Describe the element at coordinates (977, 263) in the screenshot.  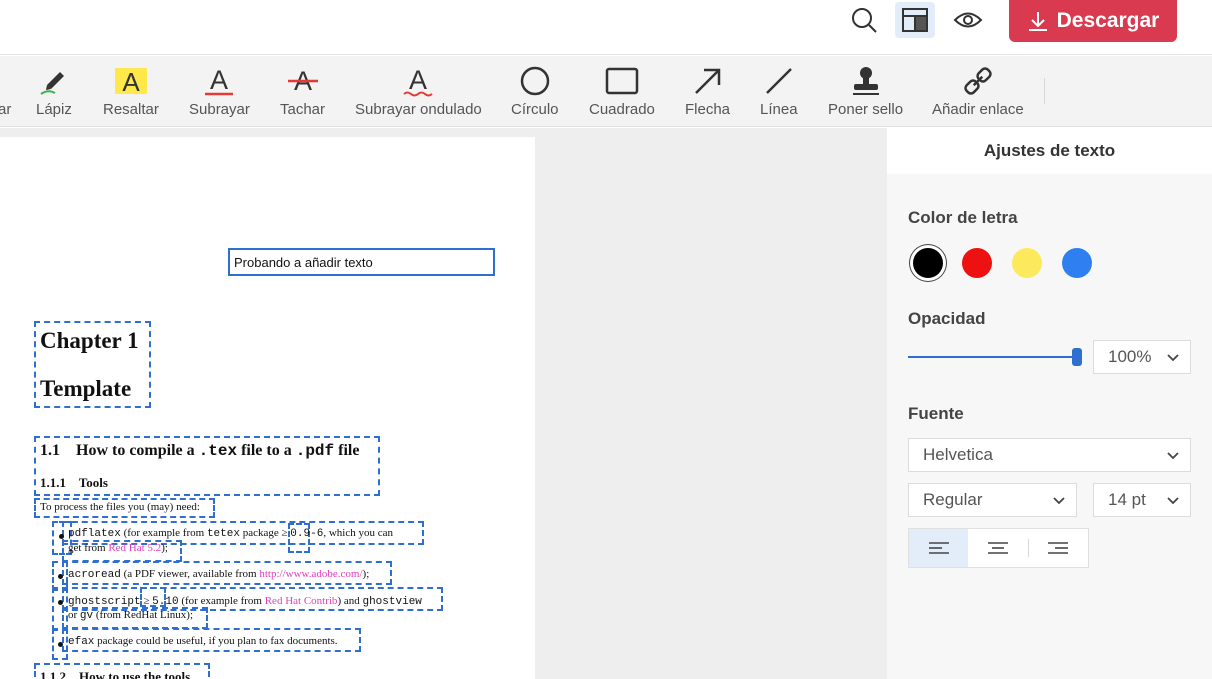
I see `color-swatch-red` at that location.